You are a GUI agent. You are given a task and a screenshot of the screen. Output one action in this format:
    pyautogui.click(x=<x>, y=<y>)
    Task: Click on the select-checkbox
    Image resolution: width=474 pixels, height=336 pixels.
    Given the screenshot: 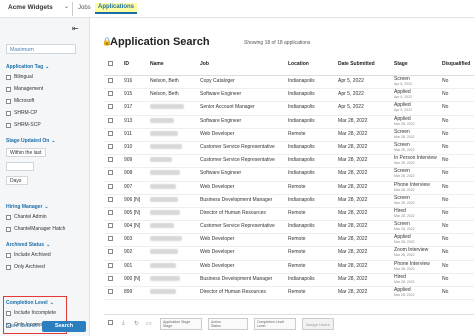 What is the action you would take?
    pyautogui.click(x=112, y=323)
    